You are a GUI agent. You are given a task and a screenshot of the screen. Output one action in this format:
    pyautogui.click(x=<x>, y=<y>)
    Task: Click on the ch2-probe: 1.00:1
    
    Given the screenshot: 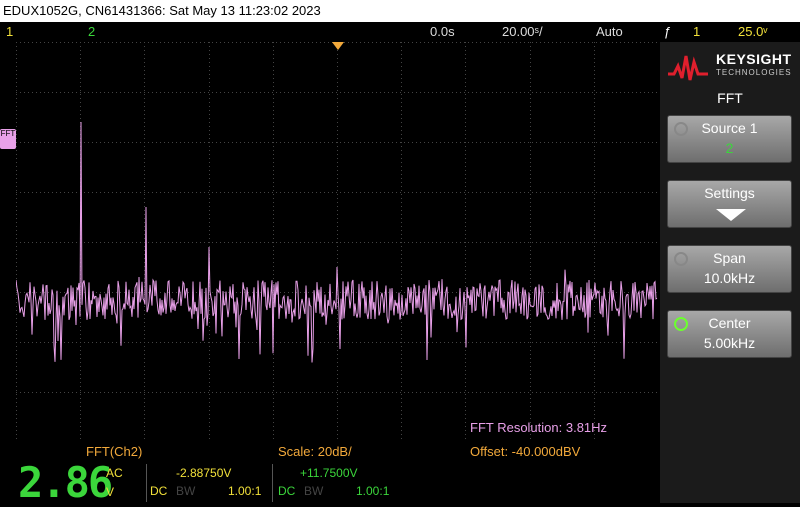 What is the action you would take?
    pyautogui.click(x=373, y=491)
    